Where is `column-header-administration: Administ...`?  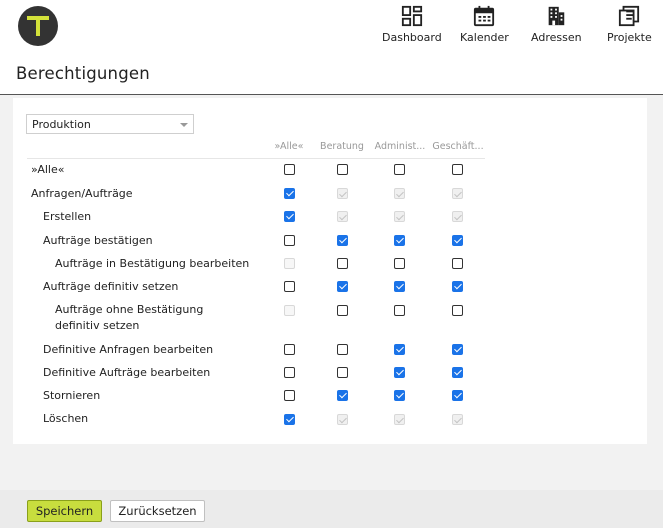
column-header-administration: Administ... is located at coordinates (400, 146).